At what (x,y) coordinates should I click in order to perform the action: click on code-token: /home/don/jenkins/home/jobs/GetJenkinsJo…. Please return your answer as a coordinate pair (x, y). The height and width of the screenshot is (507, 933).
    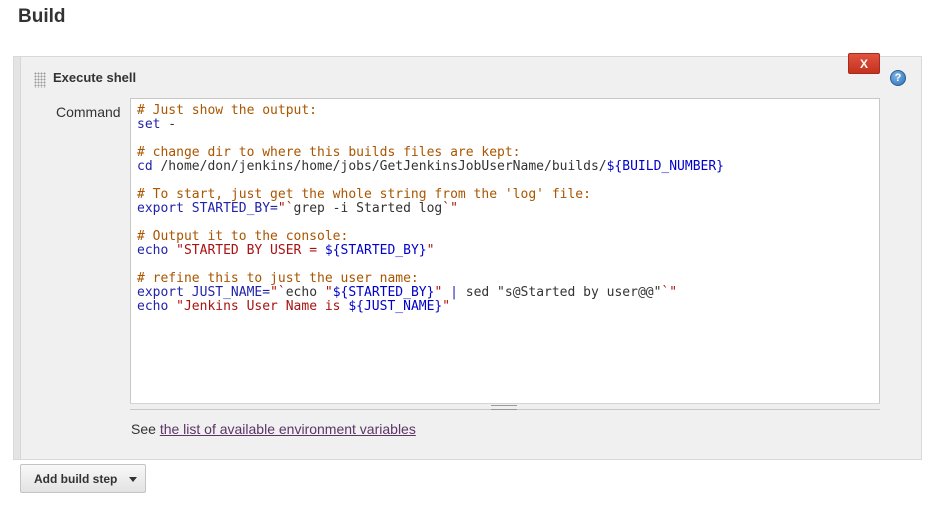
    Looking at the image, I should click on (379, 166).